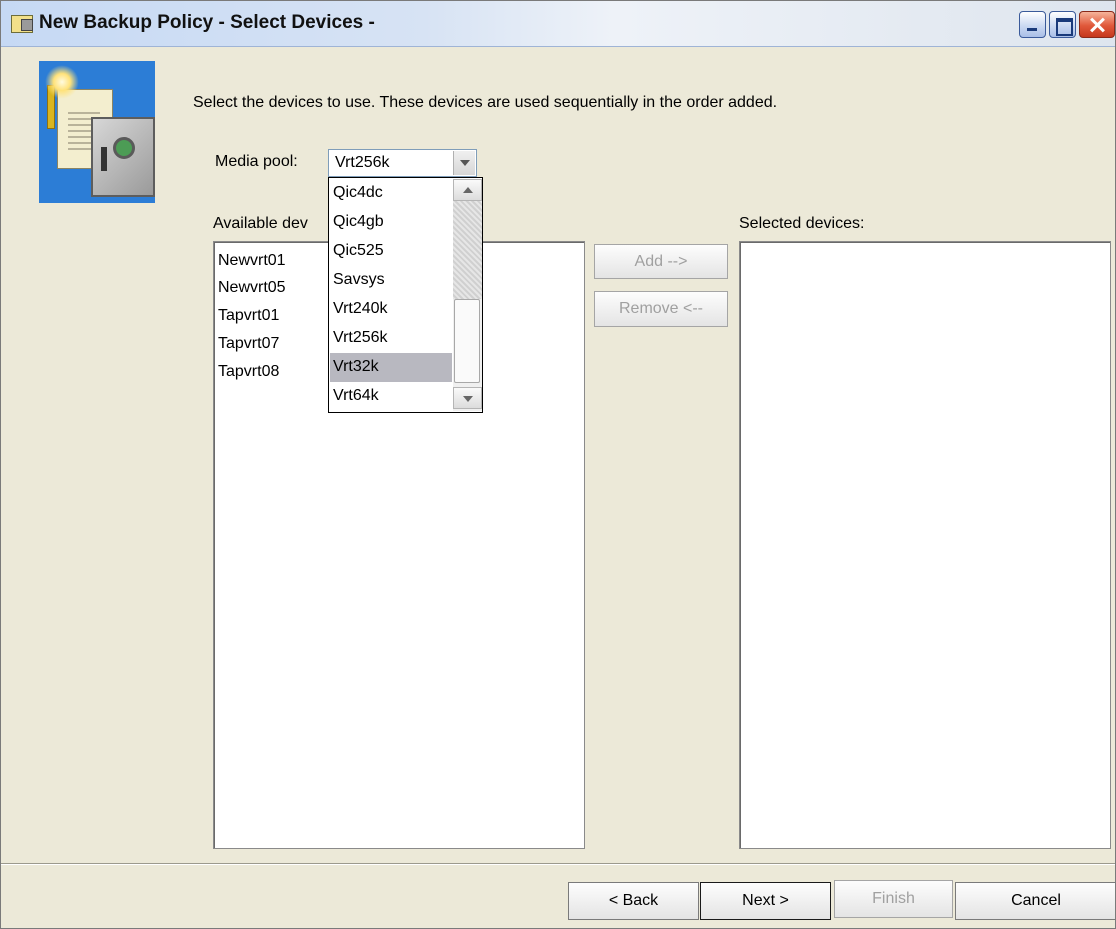 Image resolution: width=1116 pixels, height=929 pixels. I want to click on safe-document-key-image, so click(97, 132).